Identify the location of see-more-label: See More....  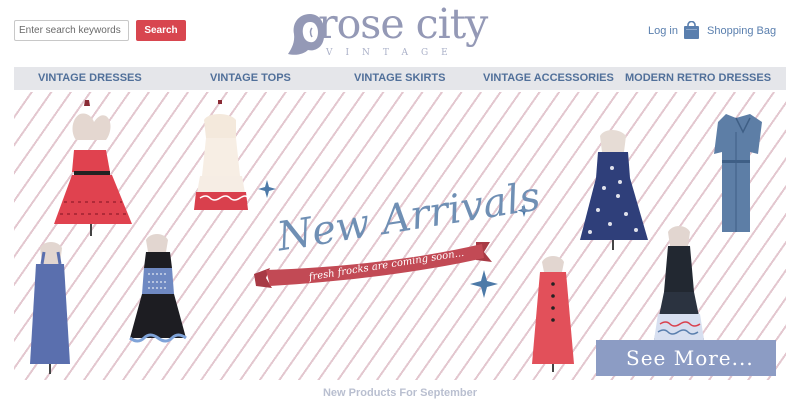
(690, 358).